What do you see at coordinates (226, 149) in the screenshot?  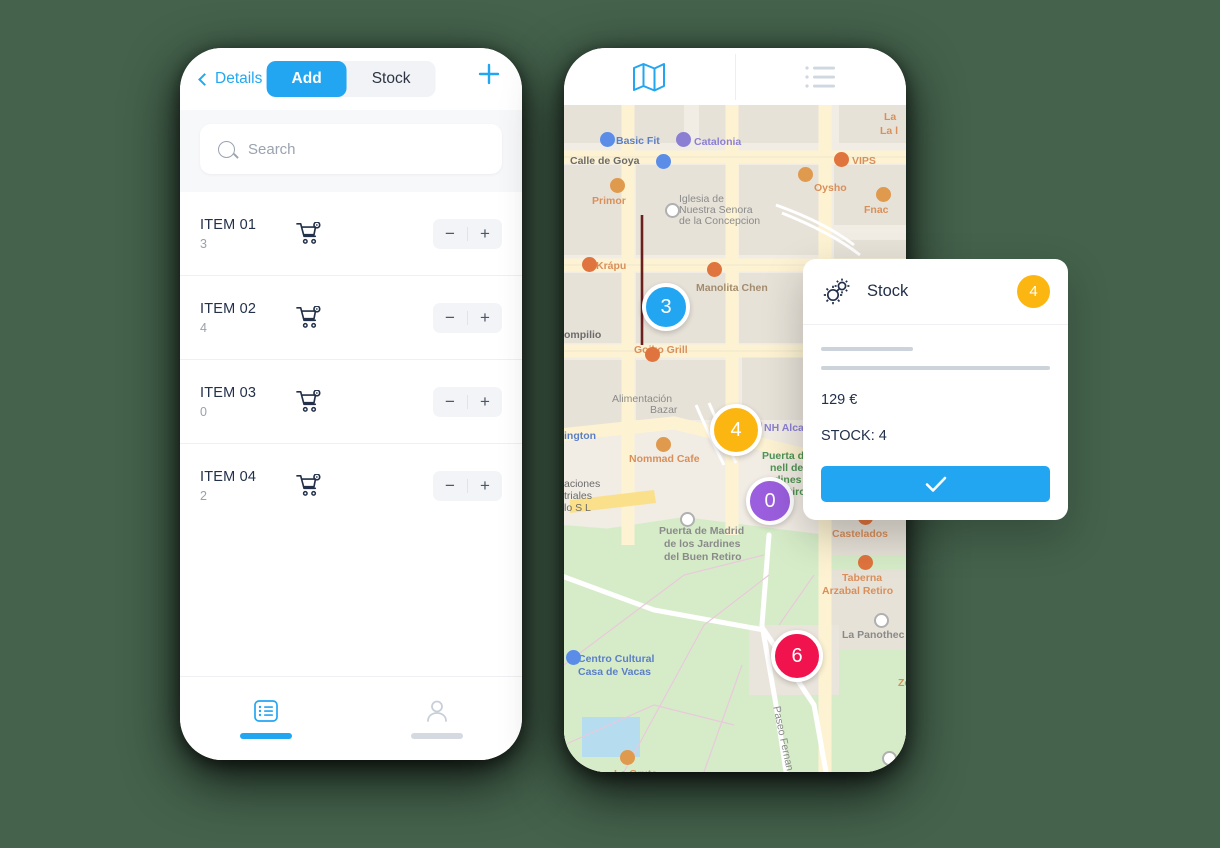 I see `search-icon` at bounding box center [226, 149].